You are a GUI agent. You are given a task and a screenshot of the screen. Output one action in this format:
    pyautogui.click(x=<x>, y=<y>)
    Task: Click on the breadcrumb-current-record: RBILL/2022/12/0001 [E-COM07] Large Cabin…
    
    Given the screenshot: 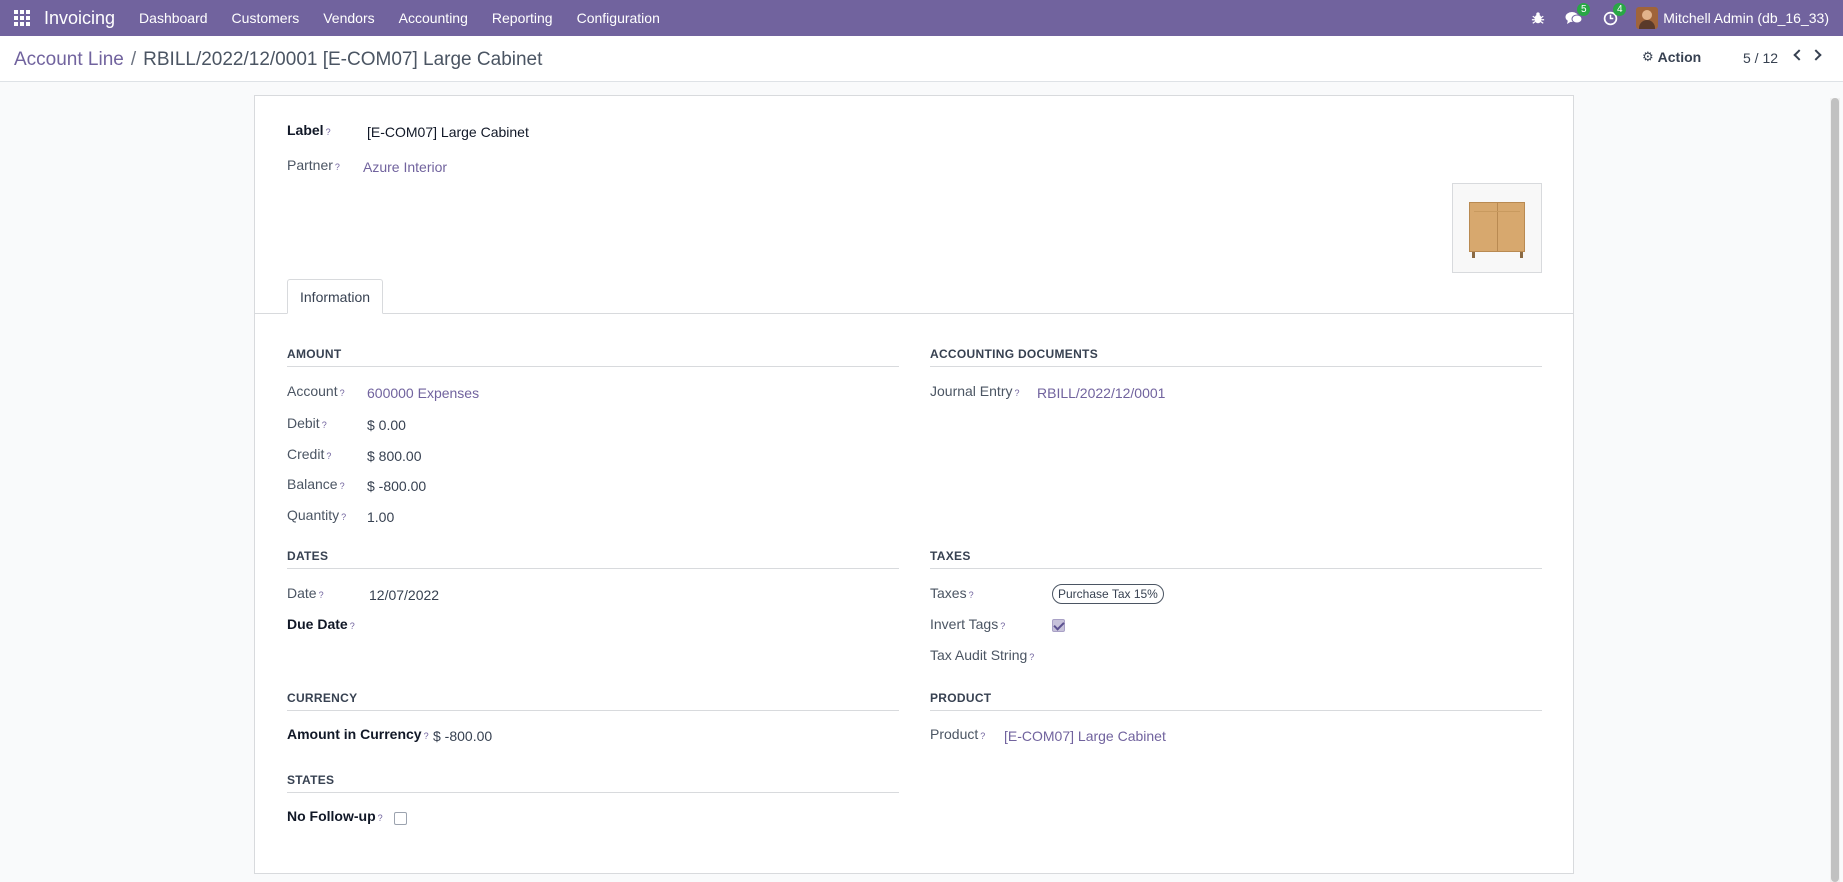 What is the action you would take?
    pyautogui.click(x=343, y=59)
    